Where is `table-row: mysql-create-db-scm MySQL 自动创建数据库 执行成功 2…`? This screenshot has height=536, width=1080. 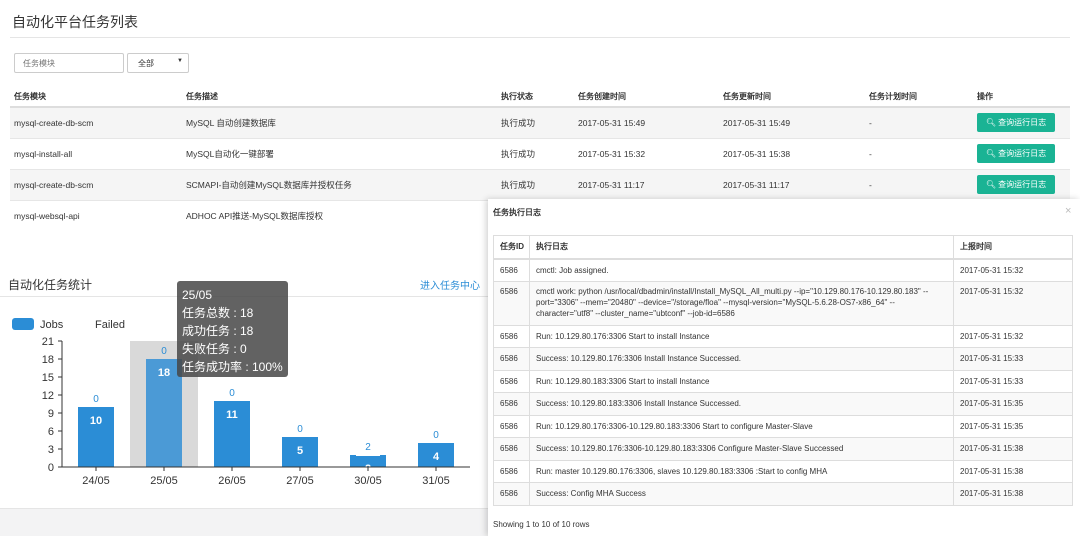
table-row: mysql-create-db-scm MySQL 自动创建数据库 执行成功 2… is located at coordinates (540, 122).